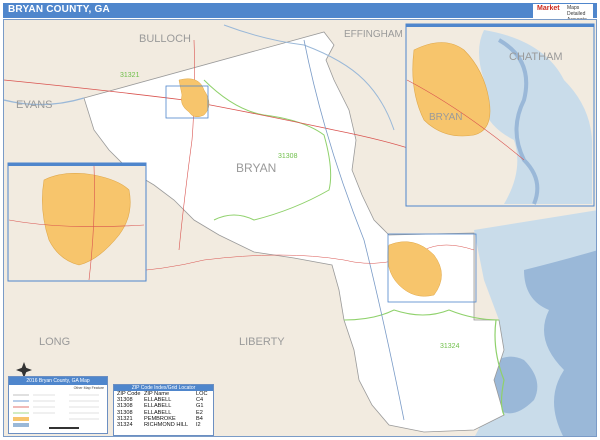  Describe the element at coordinates (59, 9) in the screenshot. I see `map-title: BRYAN COUNTY, GA` at that location.